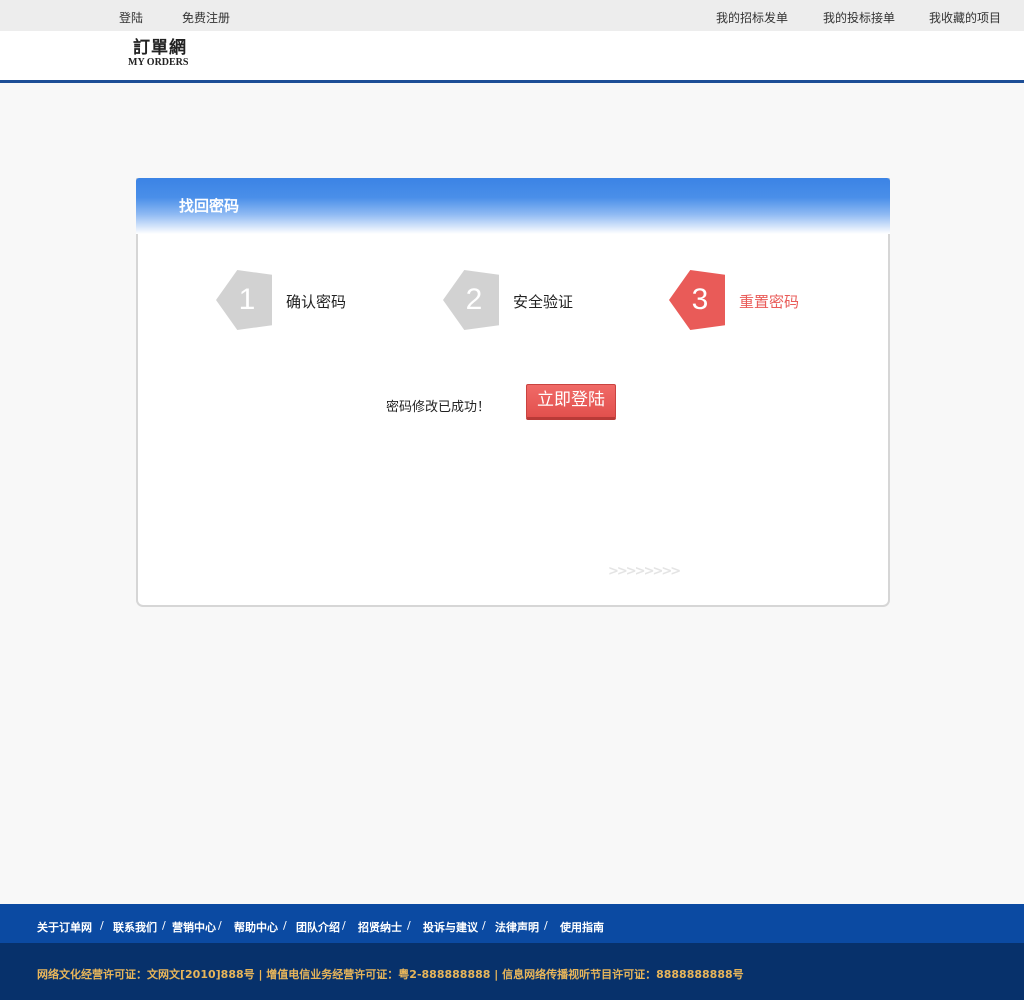 The height and width of the screenshot is (1000, 1024). What do you see at coordinates (318, 927) in the screenshot?
I see `footer-link-team: 团队介绍` at bounding box center [318, 927].